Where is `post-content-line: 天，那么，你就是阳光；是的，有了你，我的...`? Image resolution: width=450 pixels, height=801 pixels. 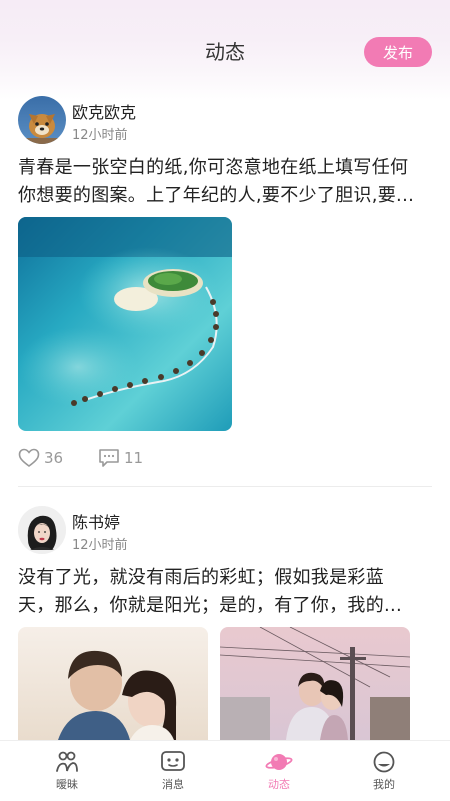
post-content-line: 天，那么，你就是阳光；是的，有了你，我的... is located at coordinates (210, 605).